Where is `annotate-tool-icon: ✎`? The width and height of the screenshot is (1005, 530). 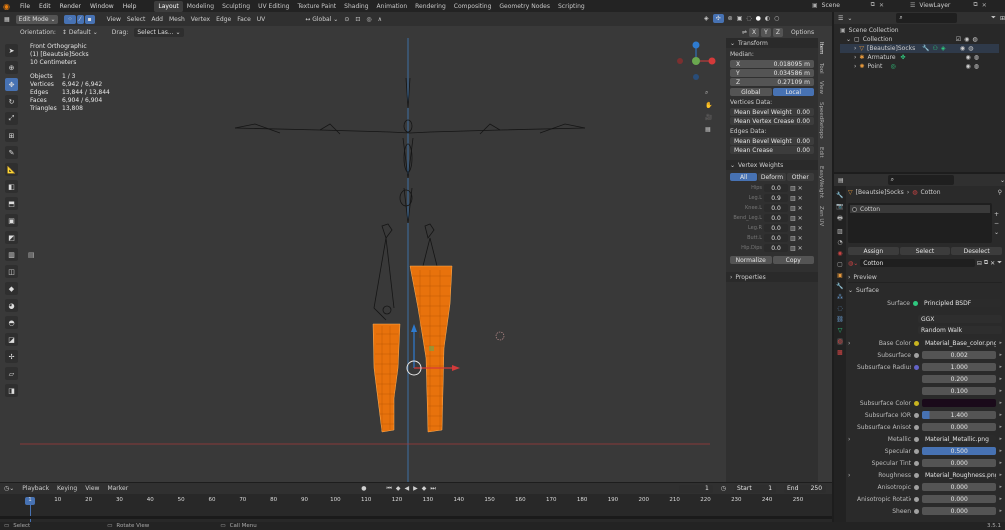
annotate-tool-icon: ✎ is located at coordinates (11, 152).